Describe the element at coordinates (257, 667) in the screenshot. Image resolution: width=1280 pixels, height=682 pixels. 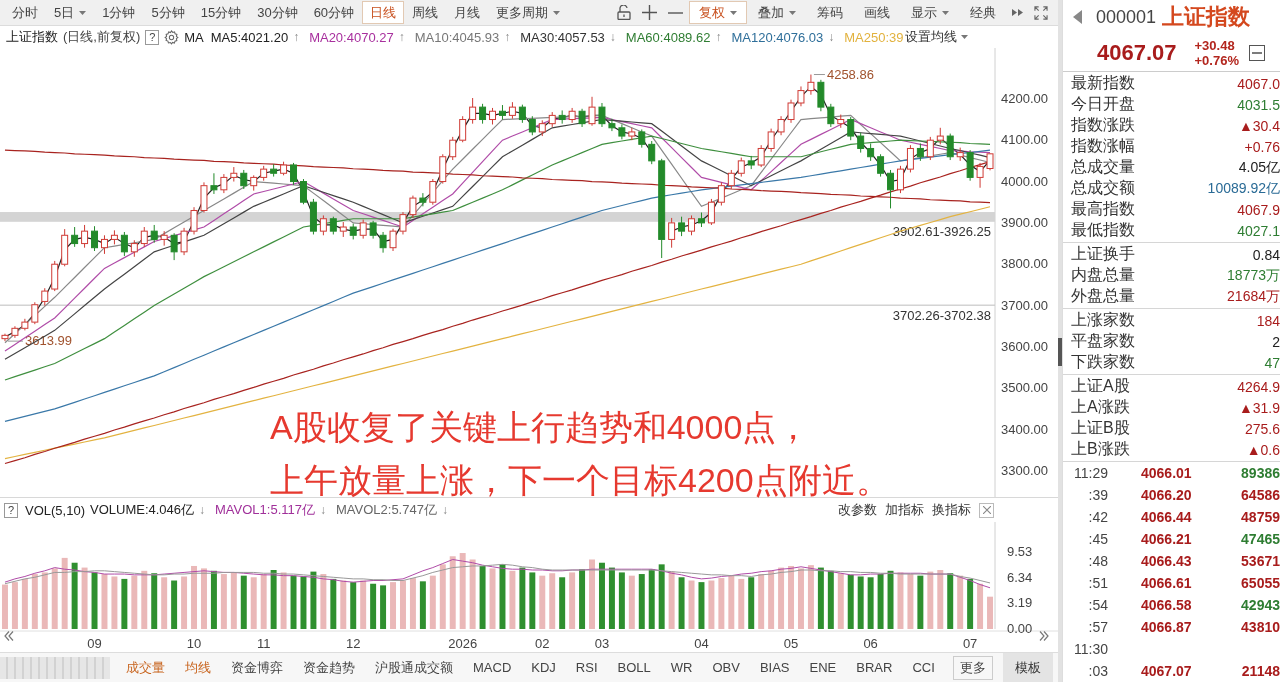
I see `indicator-tab: 资金博弈` at that location.